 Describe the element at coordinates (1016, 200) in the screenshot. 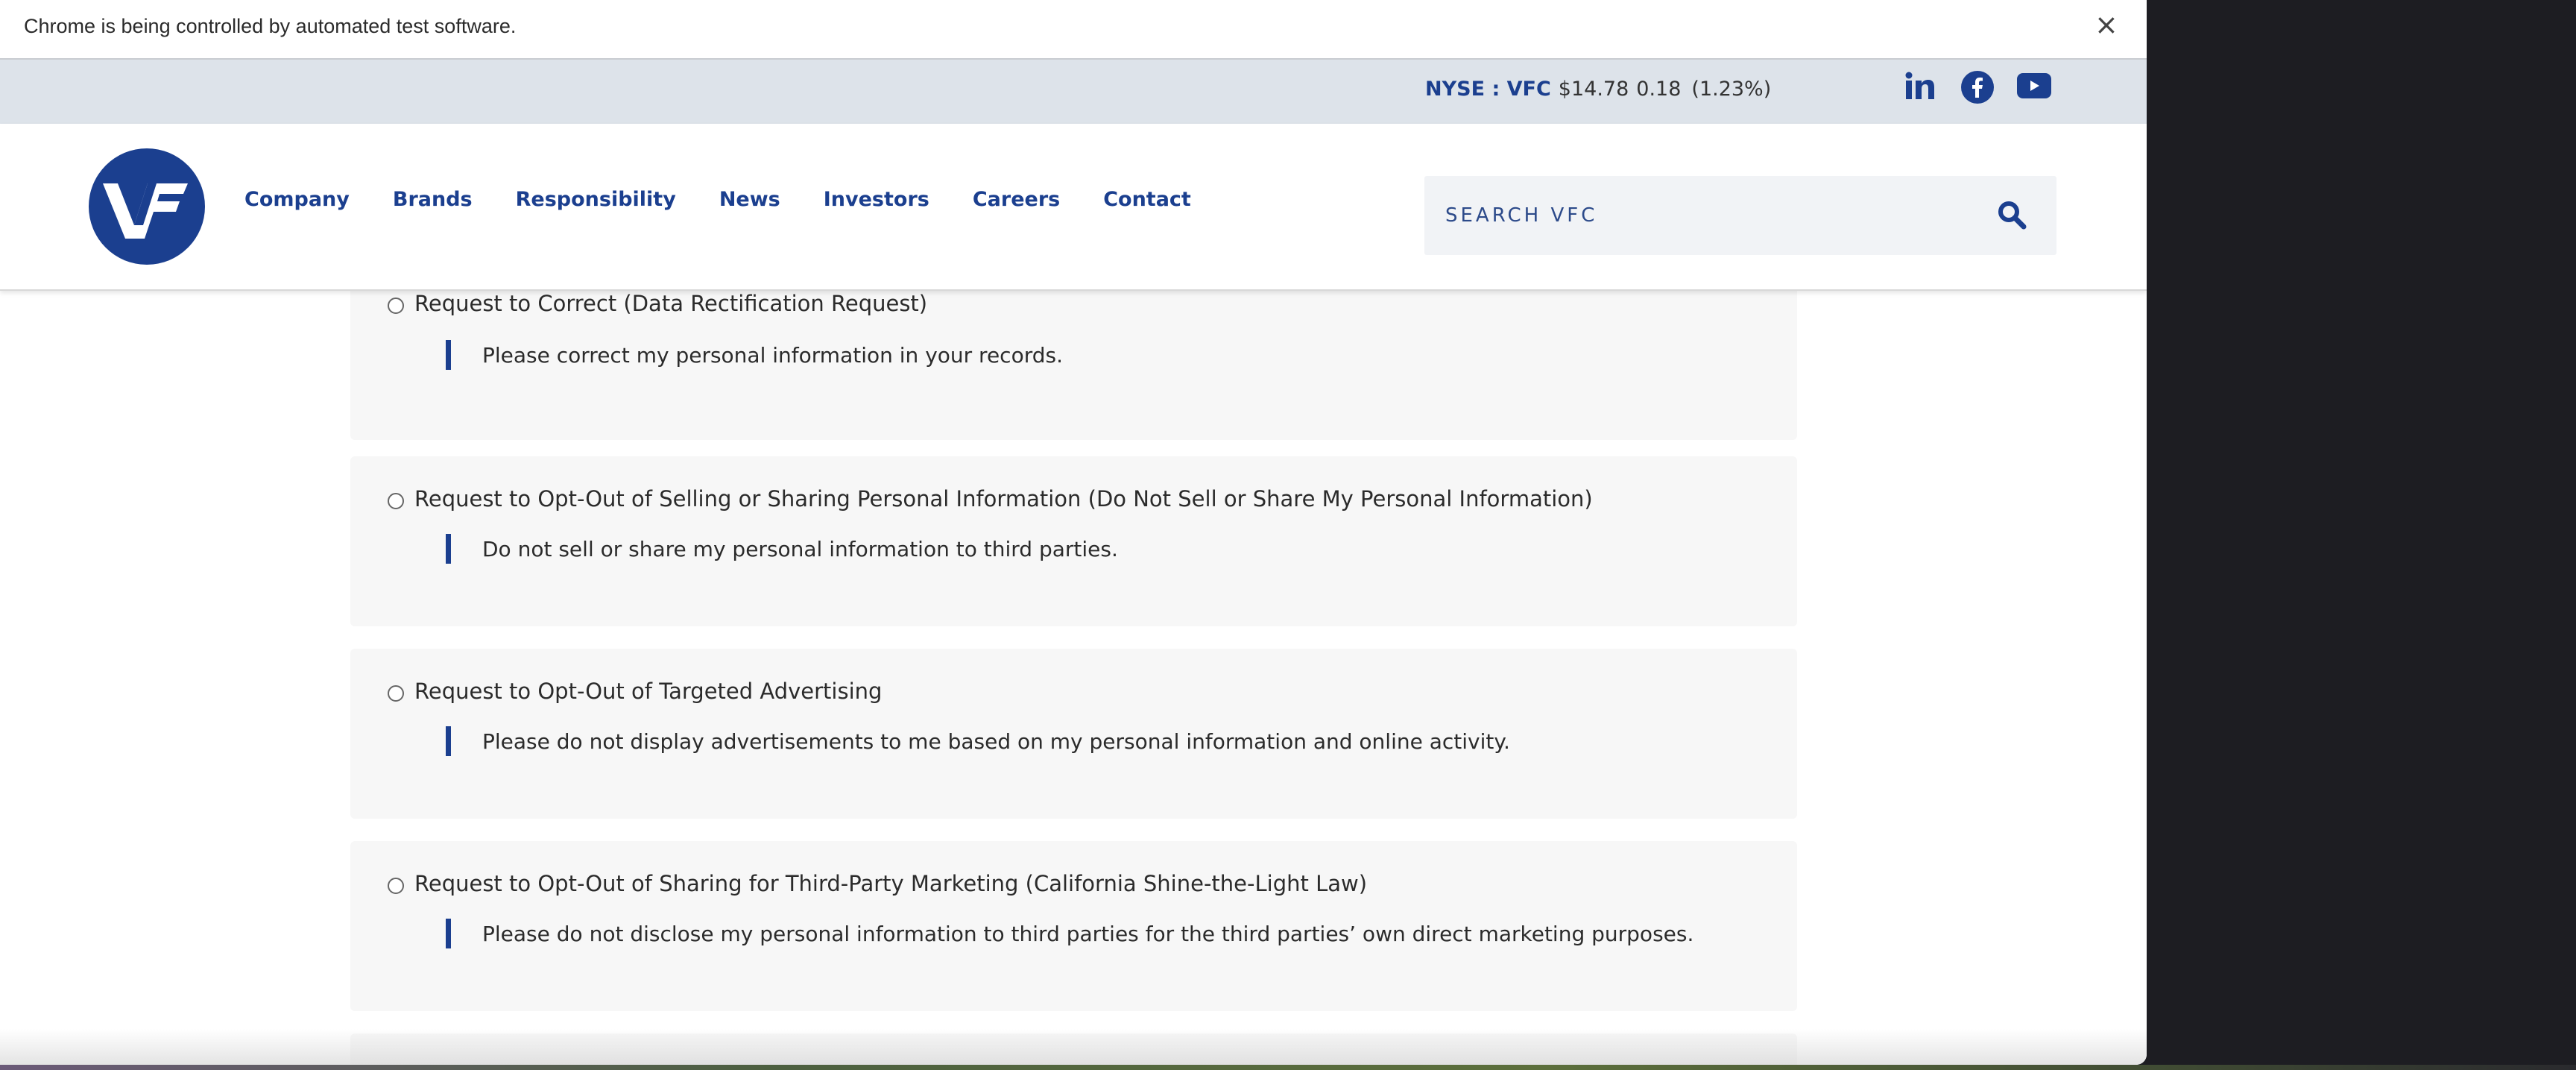

I see `nav-careers: Careers` at that location.